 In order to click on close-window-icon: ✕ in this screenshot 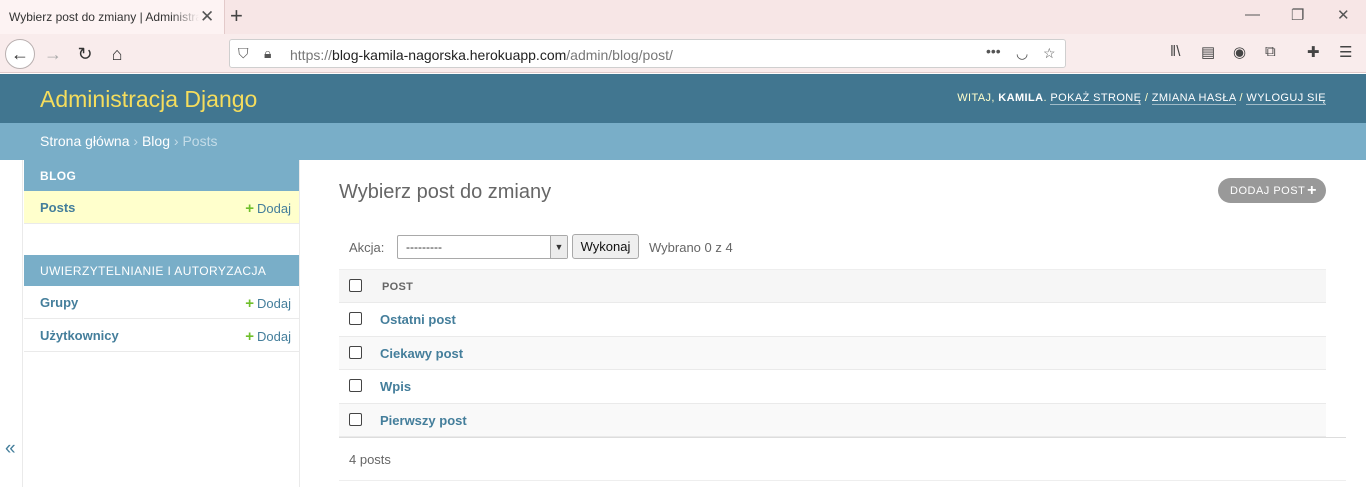, I will do `click(1343, 15)`.